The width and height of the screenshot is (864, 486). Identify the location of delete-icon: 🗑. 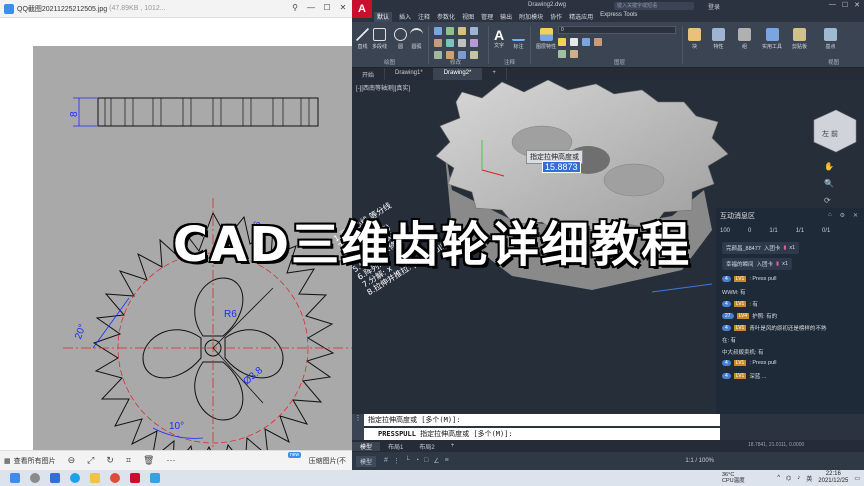
(148, 460).